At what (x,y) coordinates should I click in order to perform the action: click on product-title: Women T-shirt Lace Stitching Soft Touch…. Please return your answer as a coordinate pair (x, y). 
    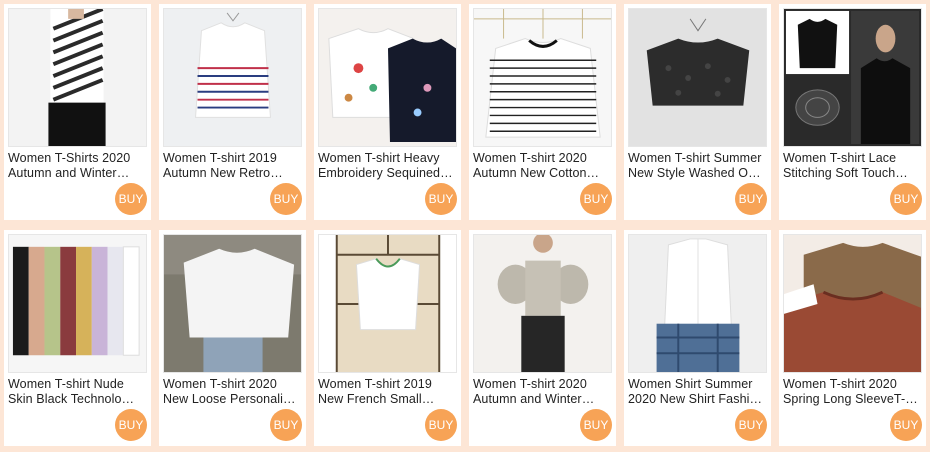
    Looking at the image, I should click on (853, 166).